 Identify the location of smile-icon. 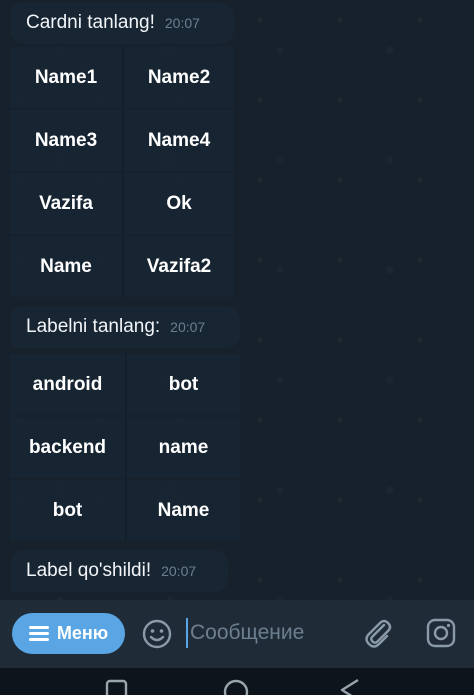
(157, 634).